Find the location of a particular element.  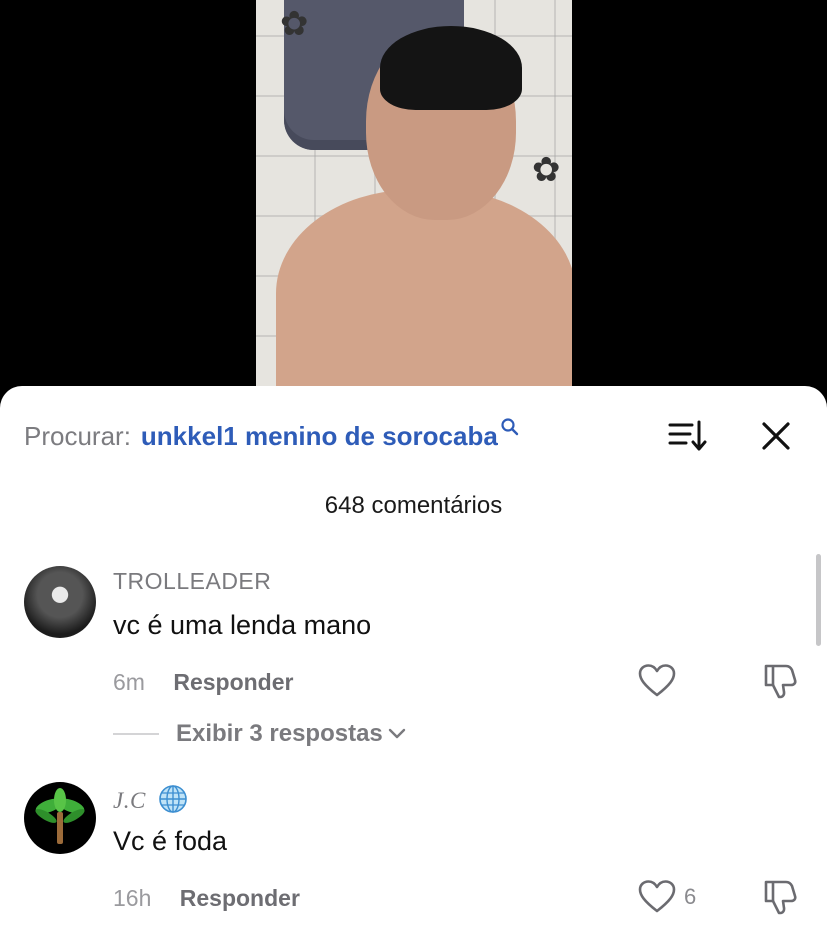

comment-meta: 16h Responder is located at coordinates (206, 898).